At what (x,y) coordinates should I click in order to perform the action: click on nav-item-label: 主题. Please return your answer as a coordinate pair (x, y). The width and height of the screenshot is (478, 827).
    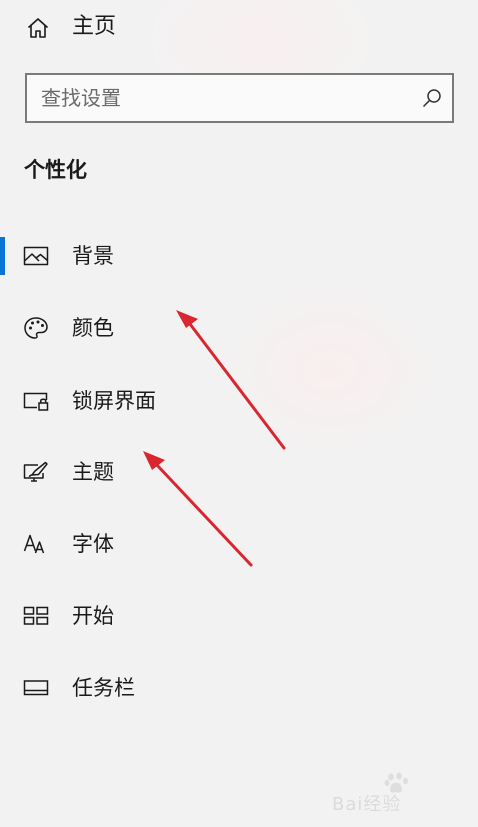
    Looking at the image, I should click on (93, 472).